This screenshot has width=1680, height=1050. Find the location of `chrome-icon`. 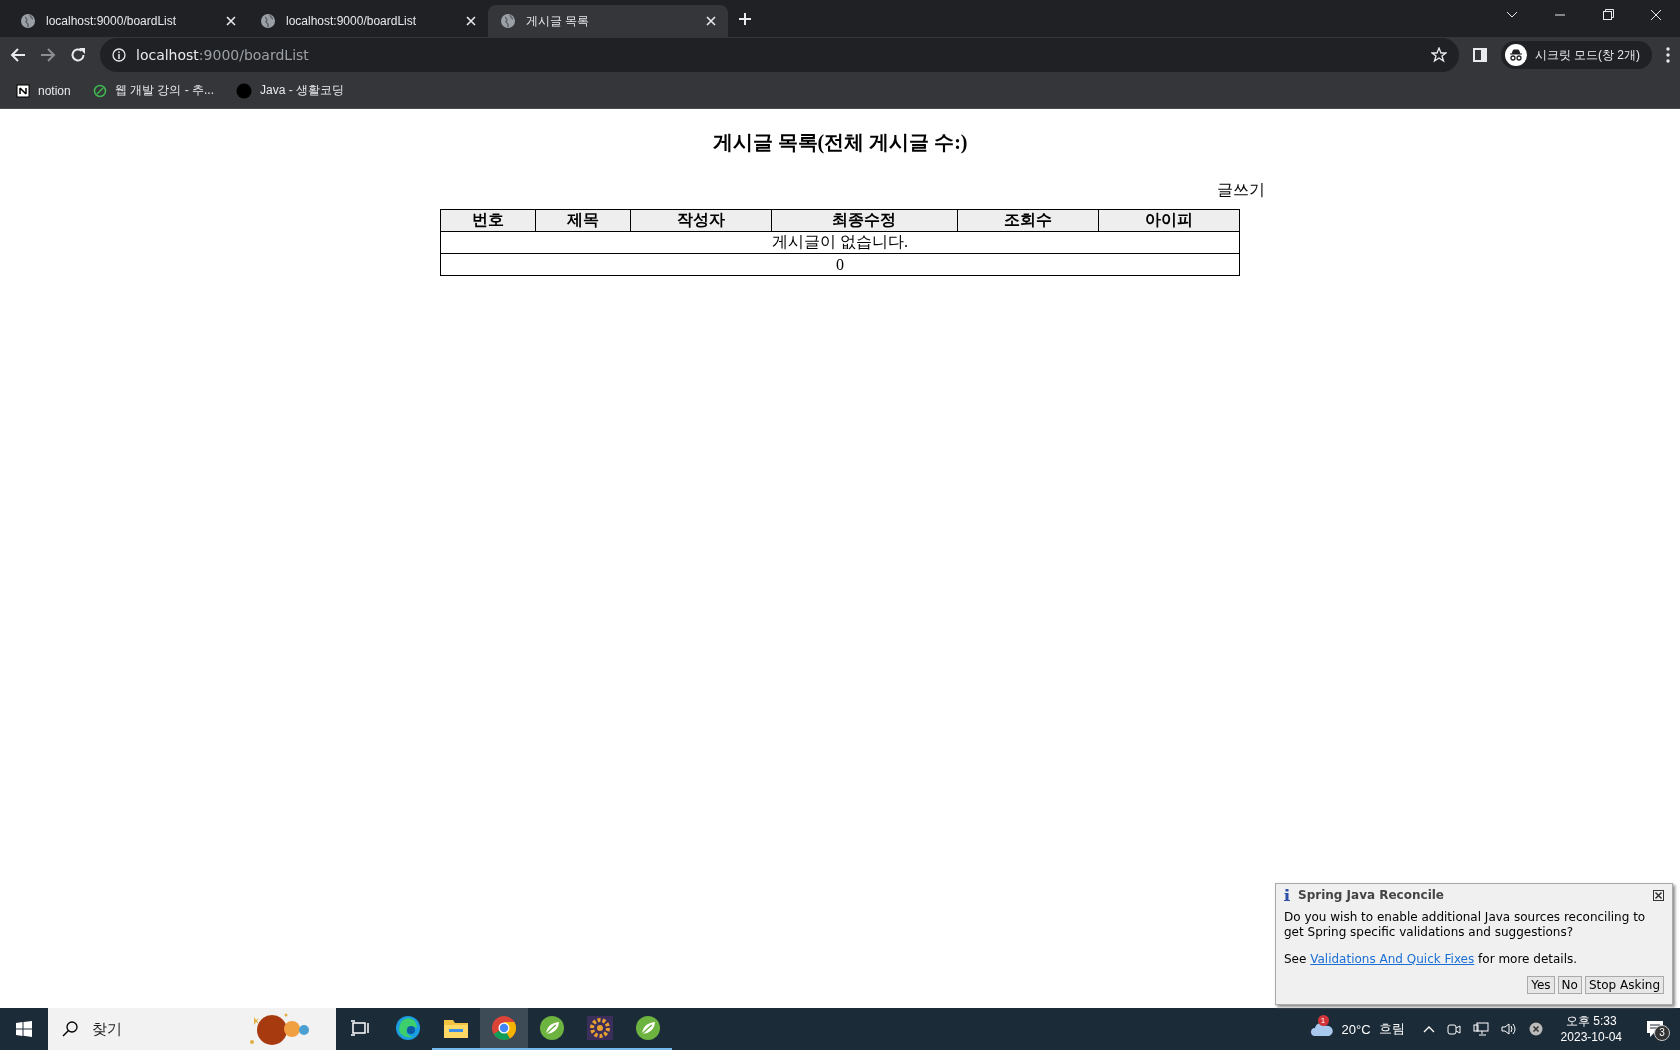

chrome-icon is located at coordinates (504, 1028).